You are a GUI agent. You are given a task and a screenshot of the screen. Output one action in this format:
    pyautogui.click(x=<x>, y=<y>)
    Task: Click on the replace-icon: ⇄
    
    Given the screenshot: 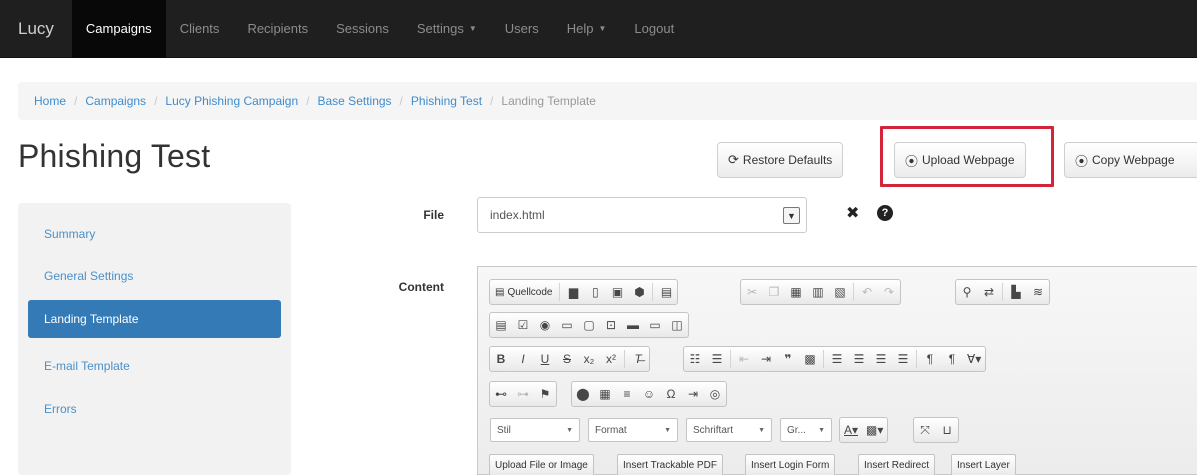 What is the action you would take?
    pyautogui.click(x=989, y=292)
    